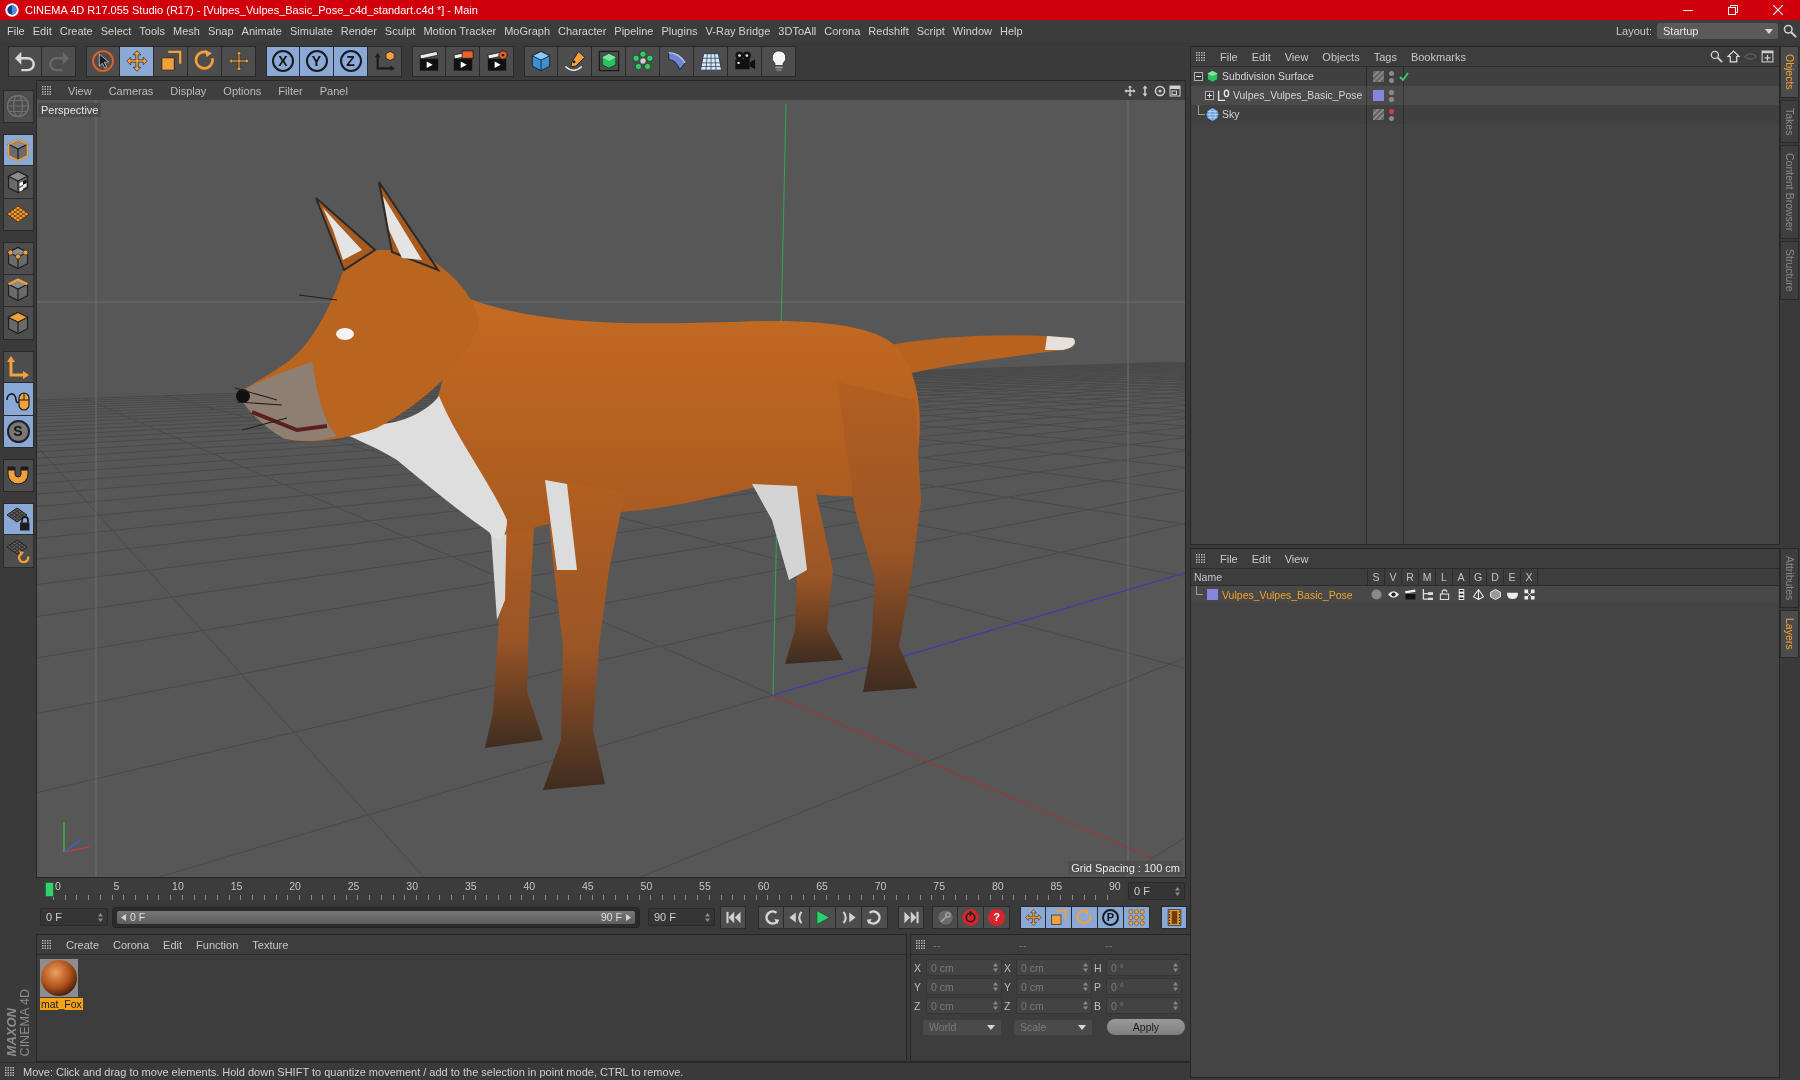 Image resolution: width=1800 pixels, height=1080 pixels. I want to click on next-key-button, so click(875, 917).